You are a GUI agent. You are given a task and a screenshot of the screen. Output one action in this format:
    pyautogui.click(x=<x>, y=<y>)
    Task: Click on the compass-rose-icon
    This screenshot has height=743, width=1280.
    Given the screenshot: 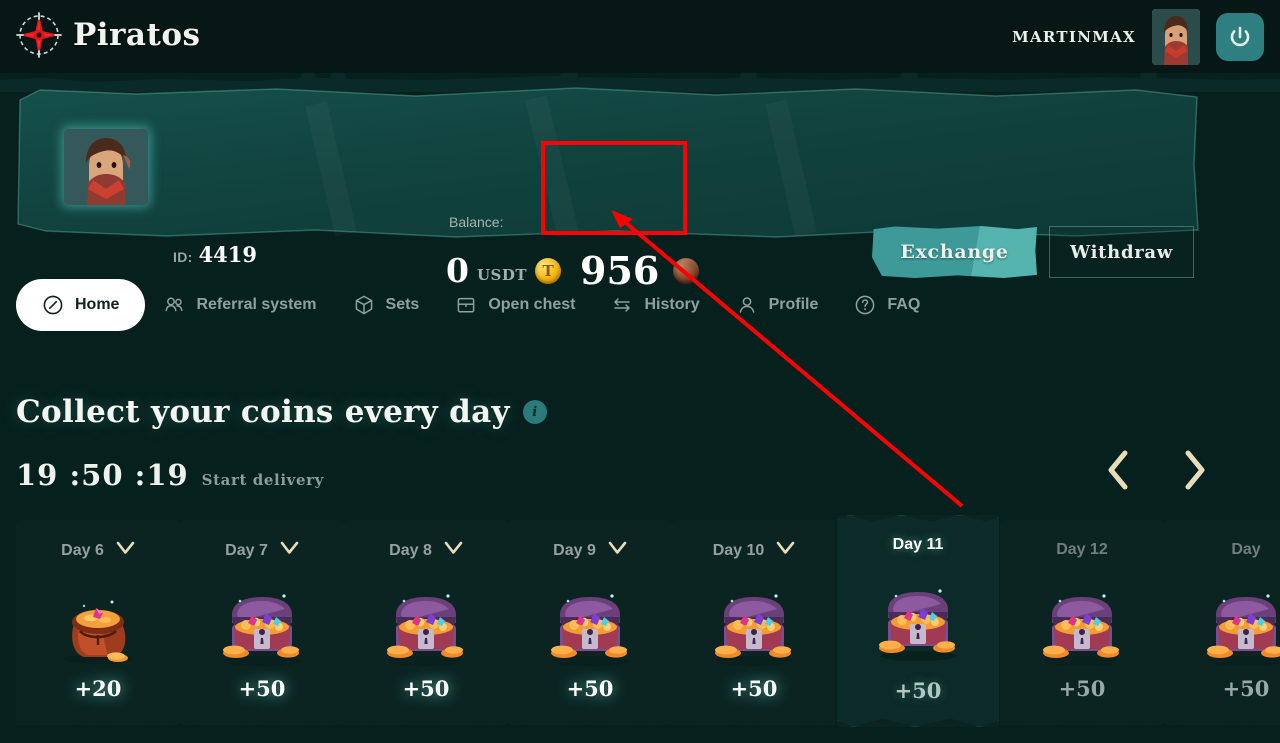 What is the action you would take?
    pyautogui.click(x=39, y=35)
    